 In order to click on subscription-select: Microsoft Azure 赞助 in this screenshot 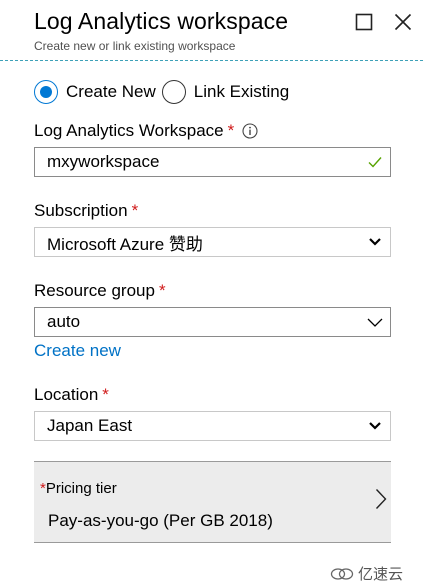, I will do `click(212, 242)`.